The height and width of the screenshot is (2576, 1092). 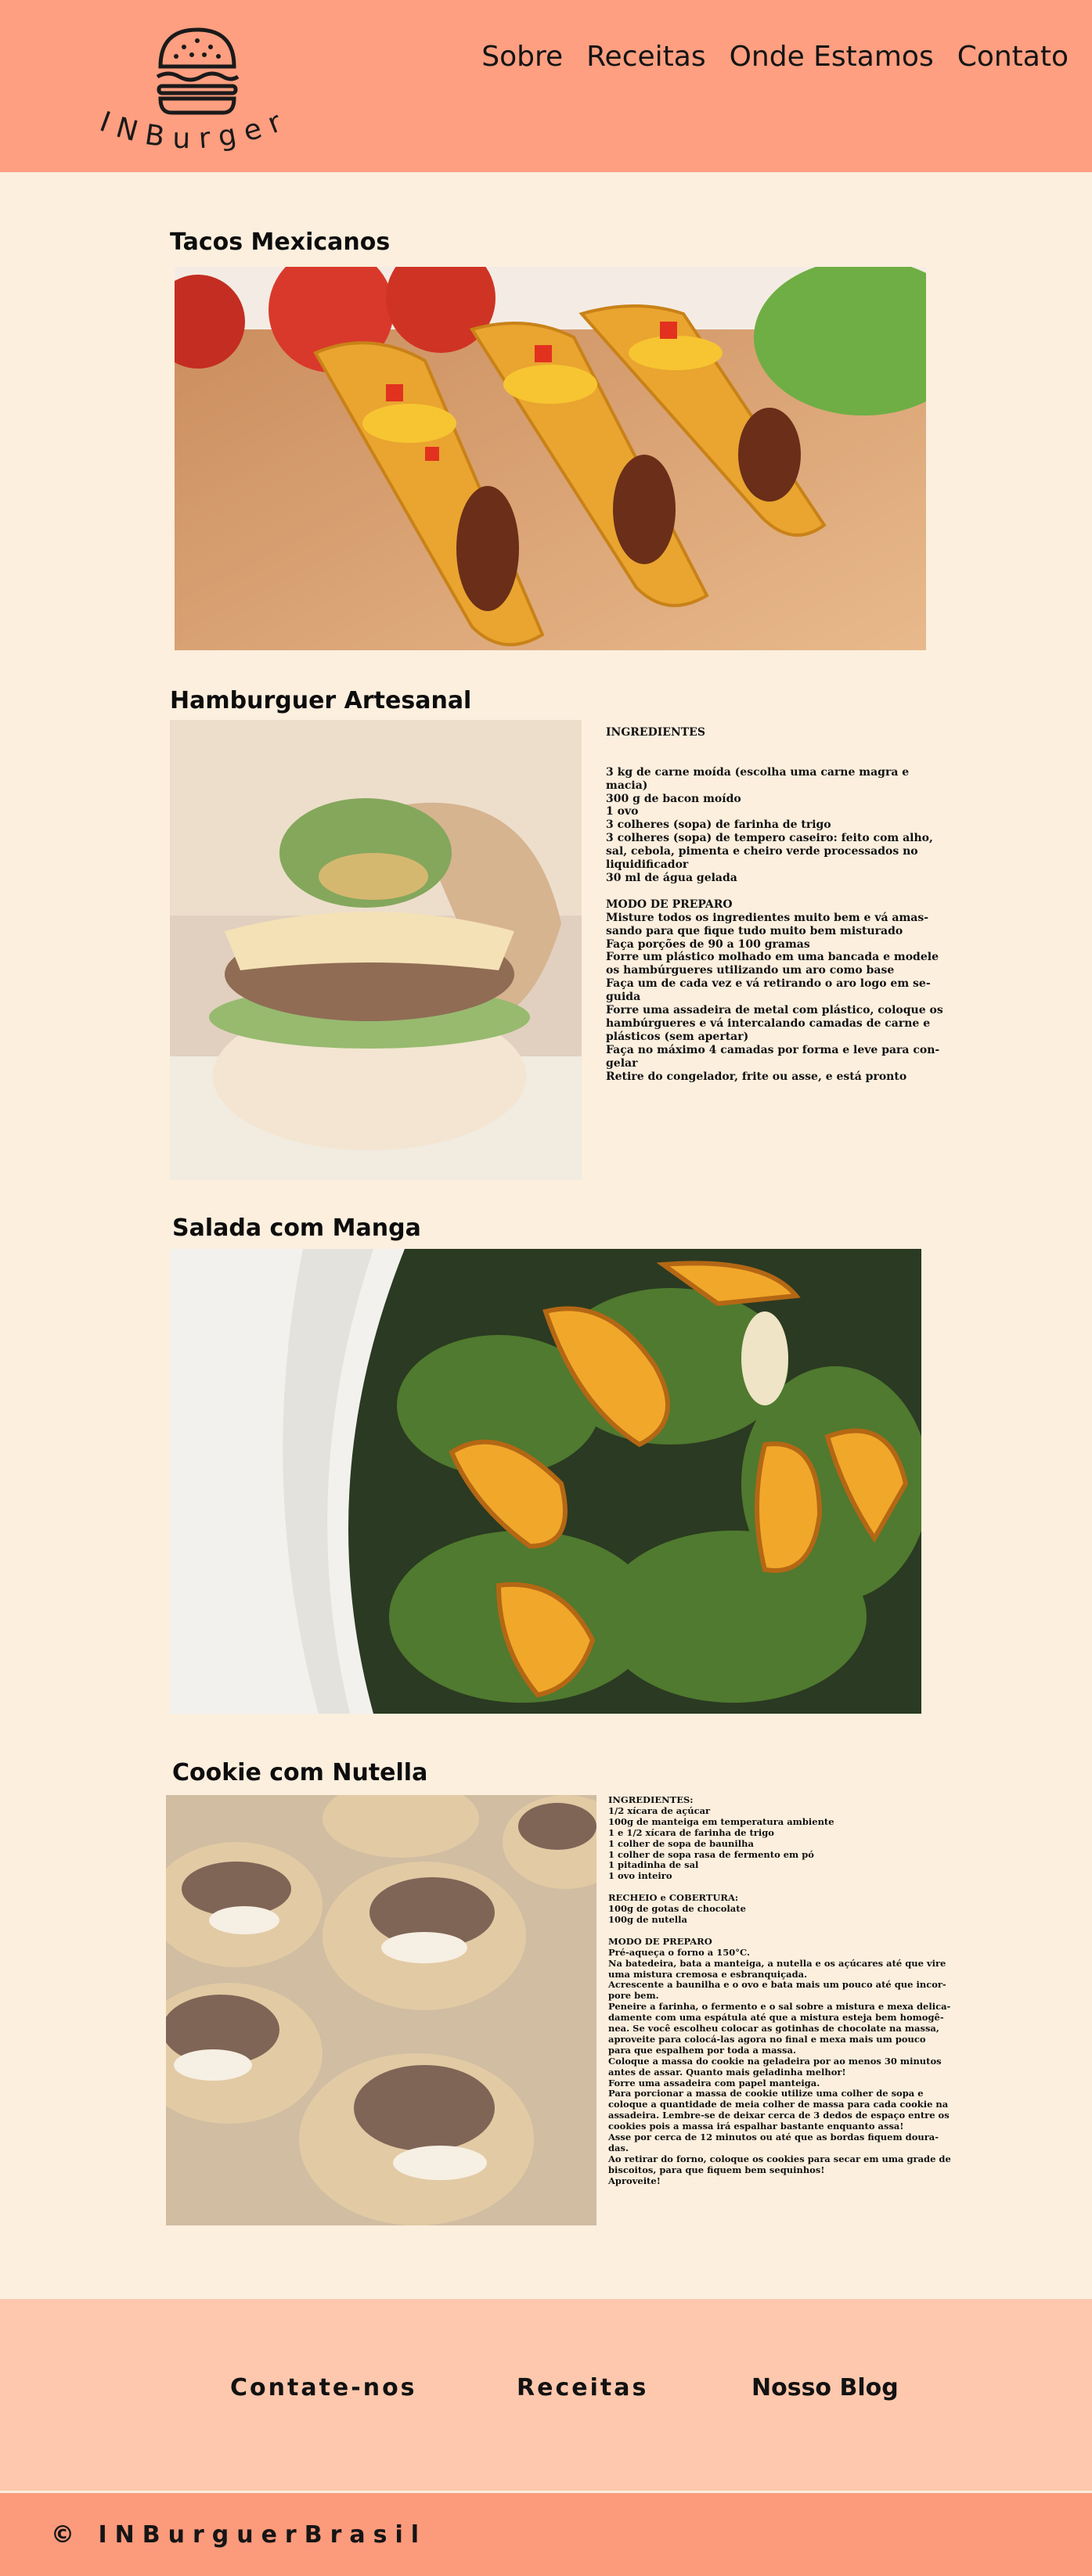 What do you see at coordinates (681, 1843) in the screenshot?
I see `cookie-recipe-line: 1 colher de sopa de baunilha` at bounding box center [681, 1843].